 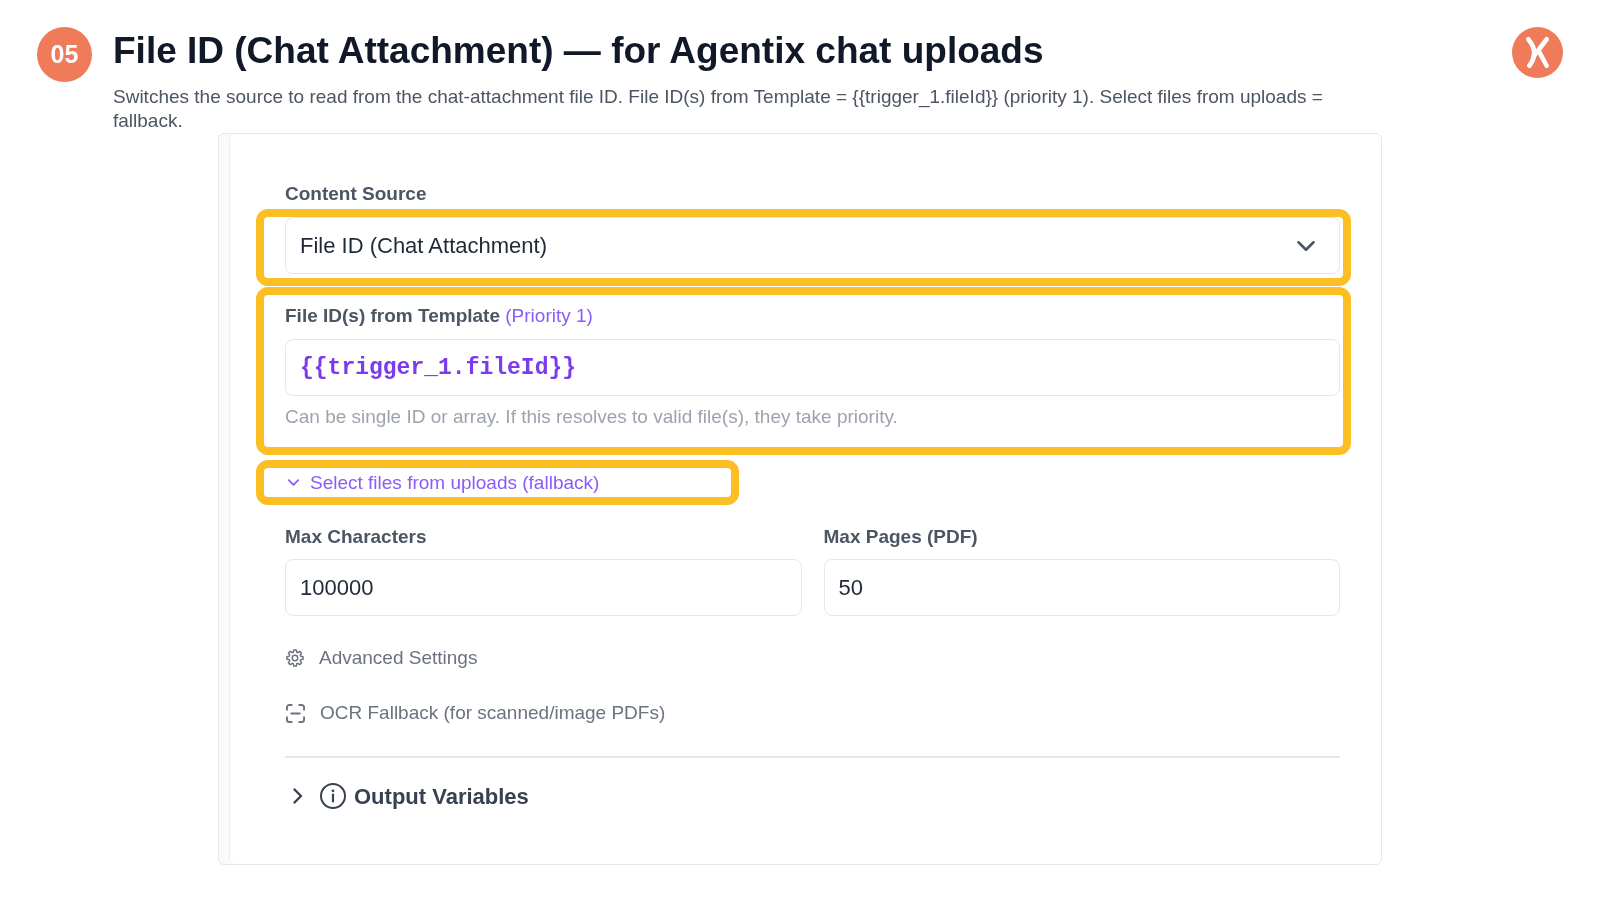 What do you see at coordinates (295, 658) in the screenshot?
I see `gear-icon` at bounding box center [295, 658].